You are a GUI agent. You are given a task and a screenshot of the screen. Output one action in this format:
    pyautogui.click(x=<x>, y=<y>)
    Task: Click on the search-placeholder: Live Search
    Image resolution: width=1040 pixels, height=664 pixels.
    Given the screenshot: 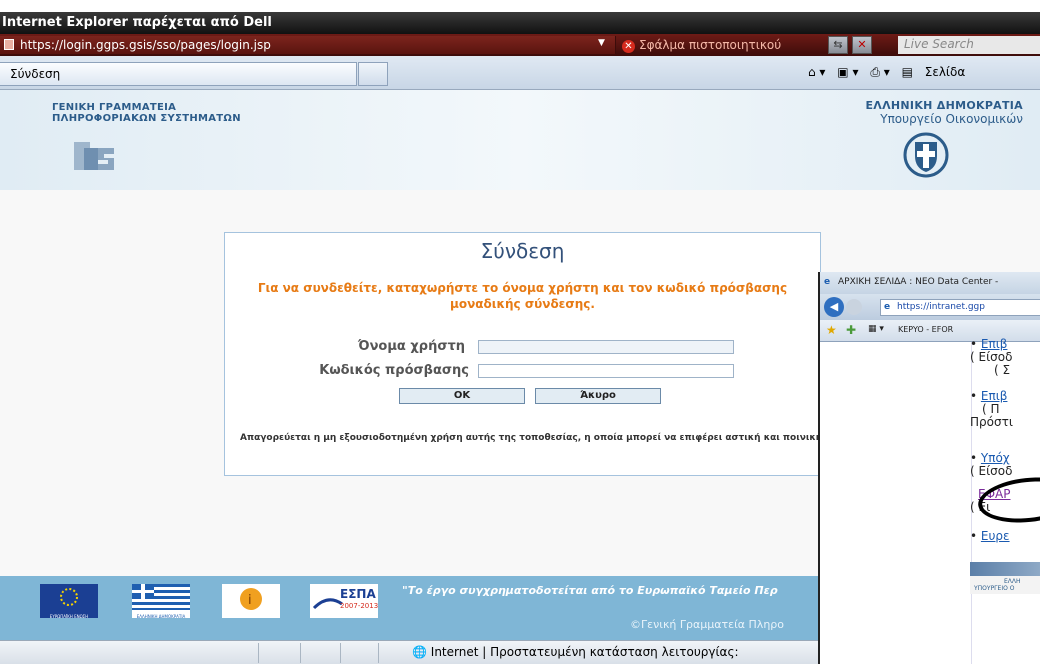 What is the action you would take?
    pyautogui.click(x=939, y=44)
    